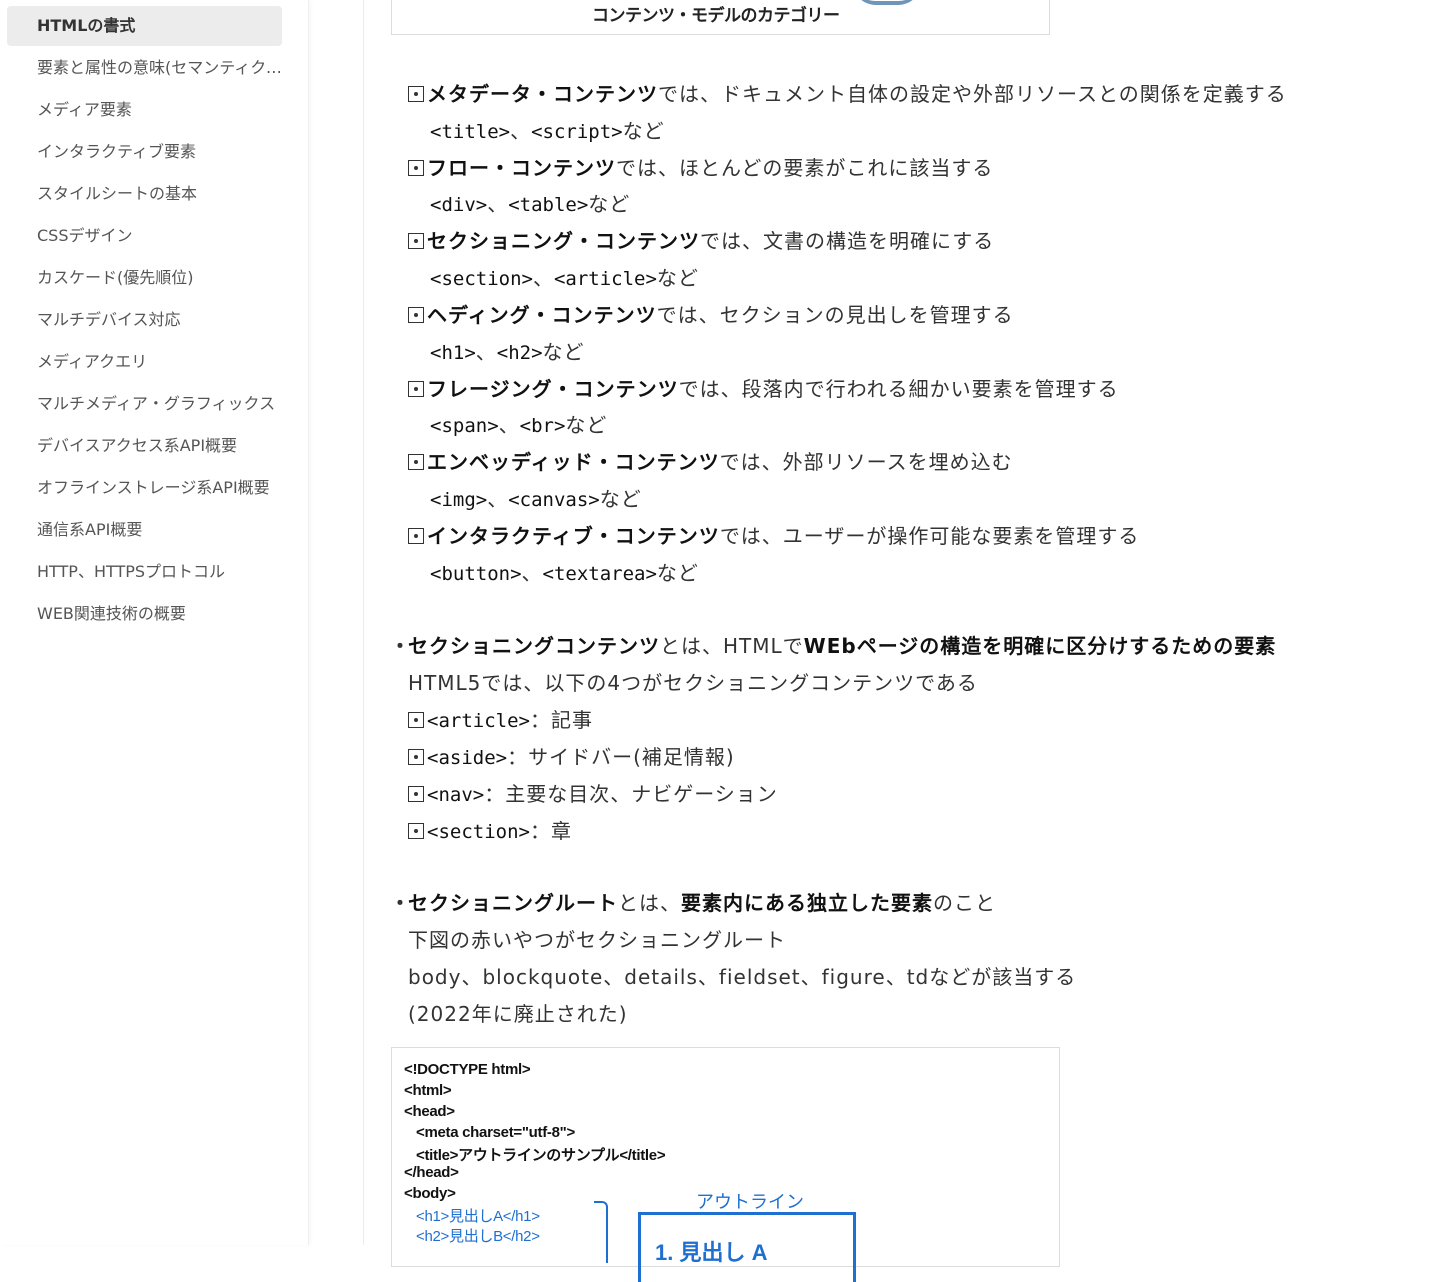 This screenshot has width=1451, height=1282. What do you see at coordinates (144, 488) in the screenshot?
I see `sidebar-item-offline-storage-api: オフラインストレージ系API概要` at bounding box center [144, 488].